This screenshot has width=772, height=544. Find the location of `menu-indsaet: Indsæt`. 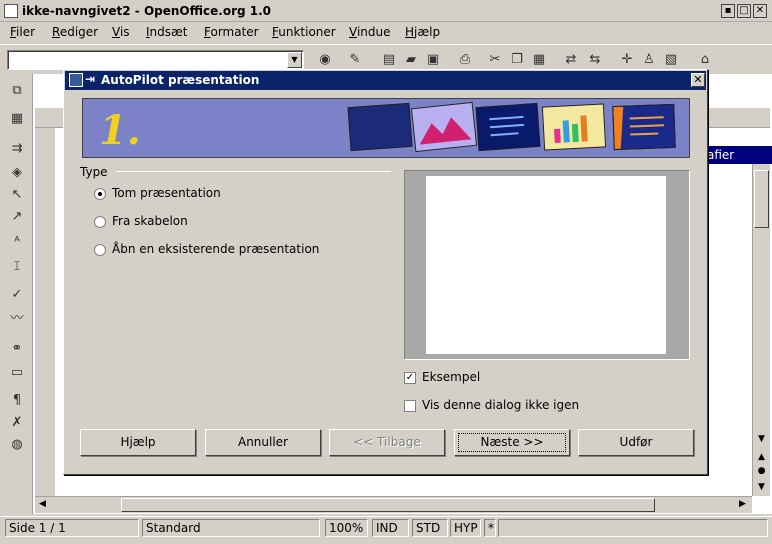

menu-indsaet: Indsæt is located at coordinates (167, 32).